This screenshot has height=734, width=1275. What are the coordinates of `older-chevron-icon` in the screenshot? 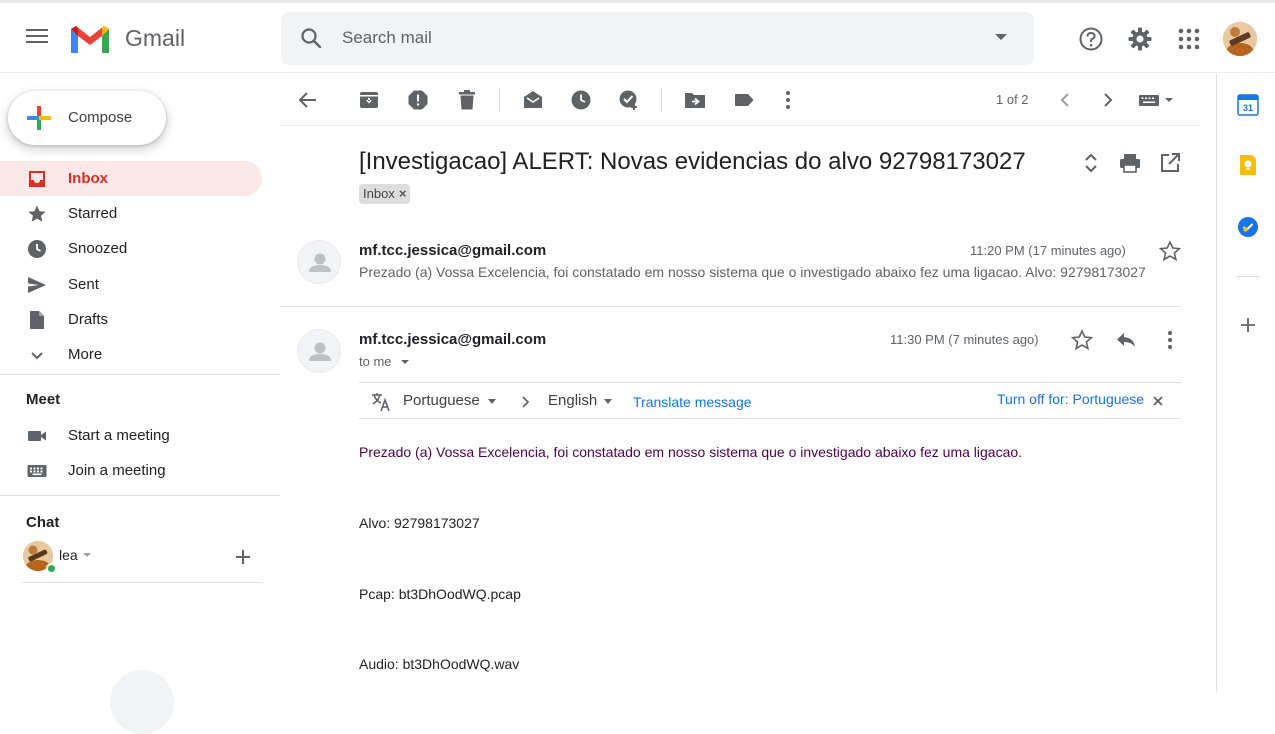 It's located at (1108, 100).